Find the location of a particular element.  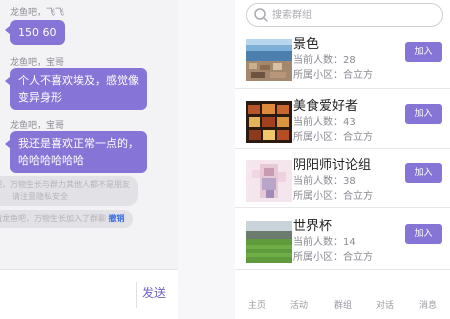

group-name: 阴阳师讨论组 is located at coordinates (332, 165).